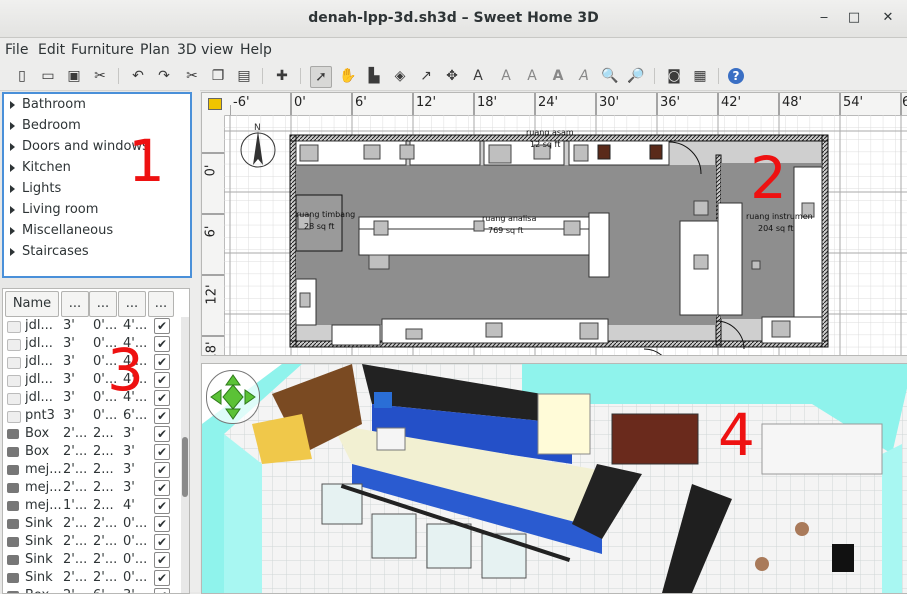 The image size is (907, 594). What do you see at coordinates (282, 76) in the screenshot?
I see `add-furniture-icon: ✚` at bounding box center [282, 76].